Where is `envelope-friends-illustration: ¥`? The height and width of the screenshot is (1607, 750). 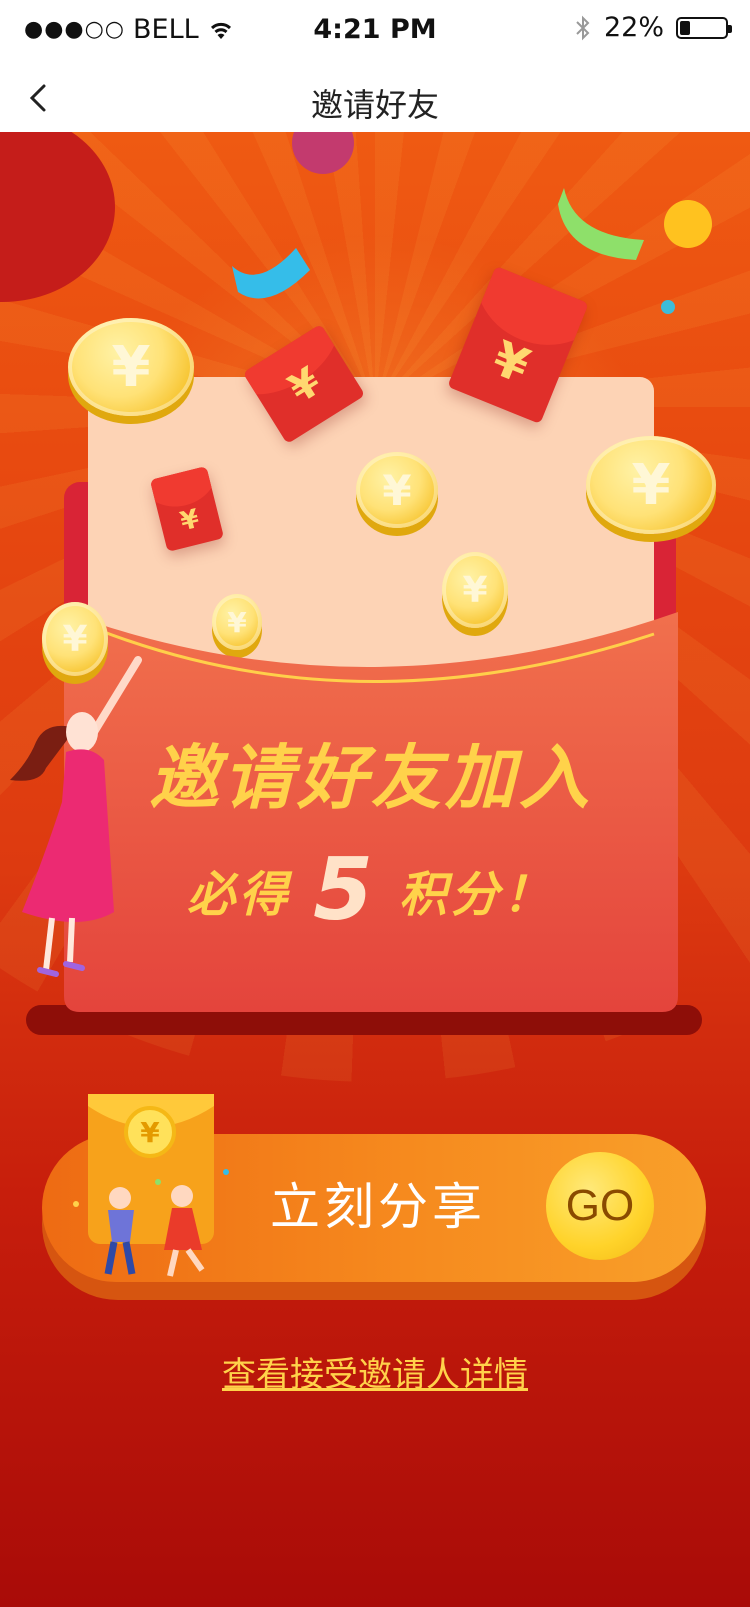 envelope-friends-illustration: ¥ is located at coordinates (151, 1185).